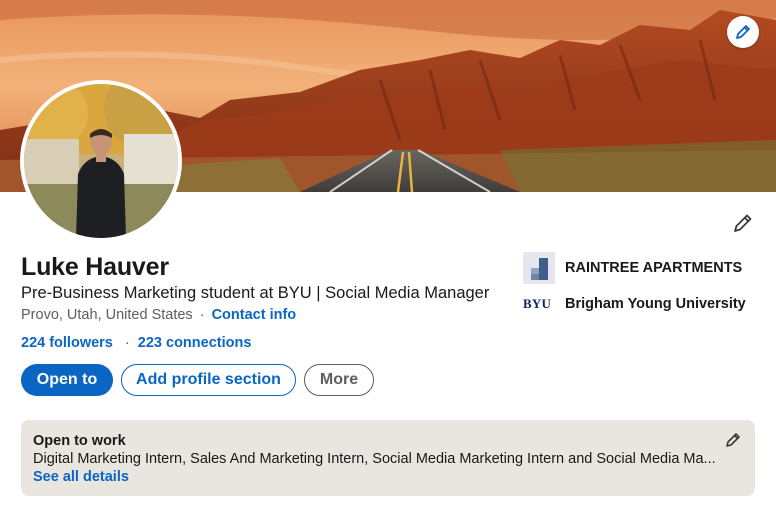  What do you see at coordinates (537, 303) in the screenshot?
I see `byu-logo: BYU` at bounding box center [537, 303].